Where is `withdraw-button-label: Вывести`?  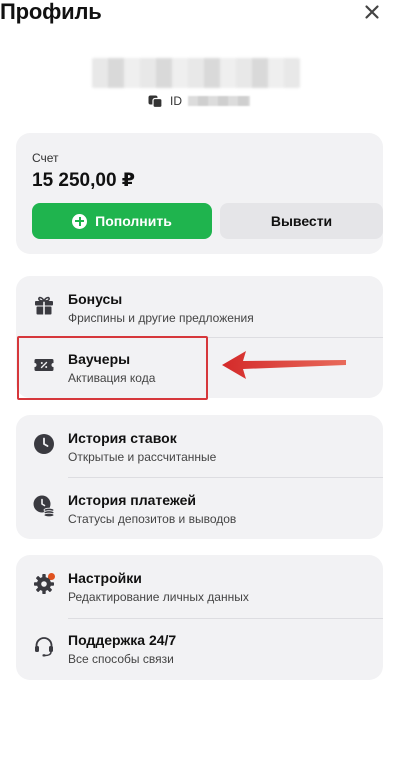 withdraw-button-label: Вывести is located at coordinates (301, 221).